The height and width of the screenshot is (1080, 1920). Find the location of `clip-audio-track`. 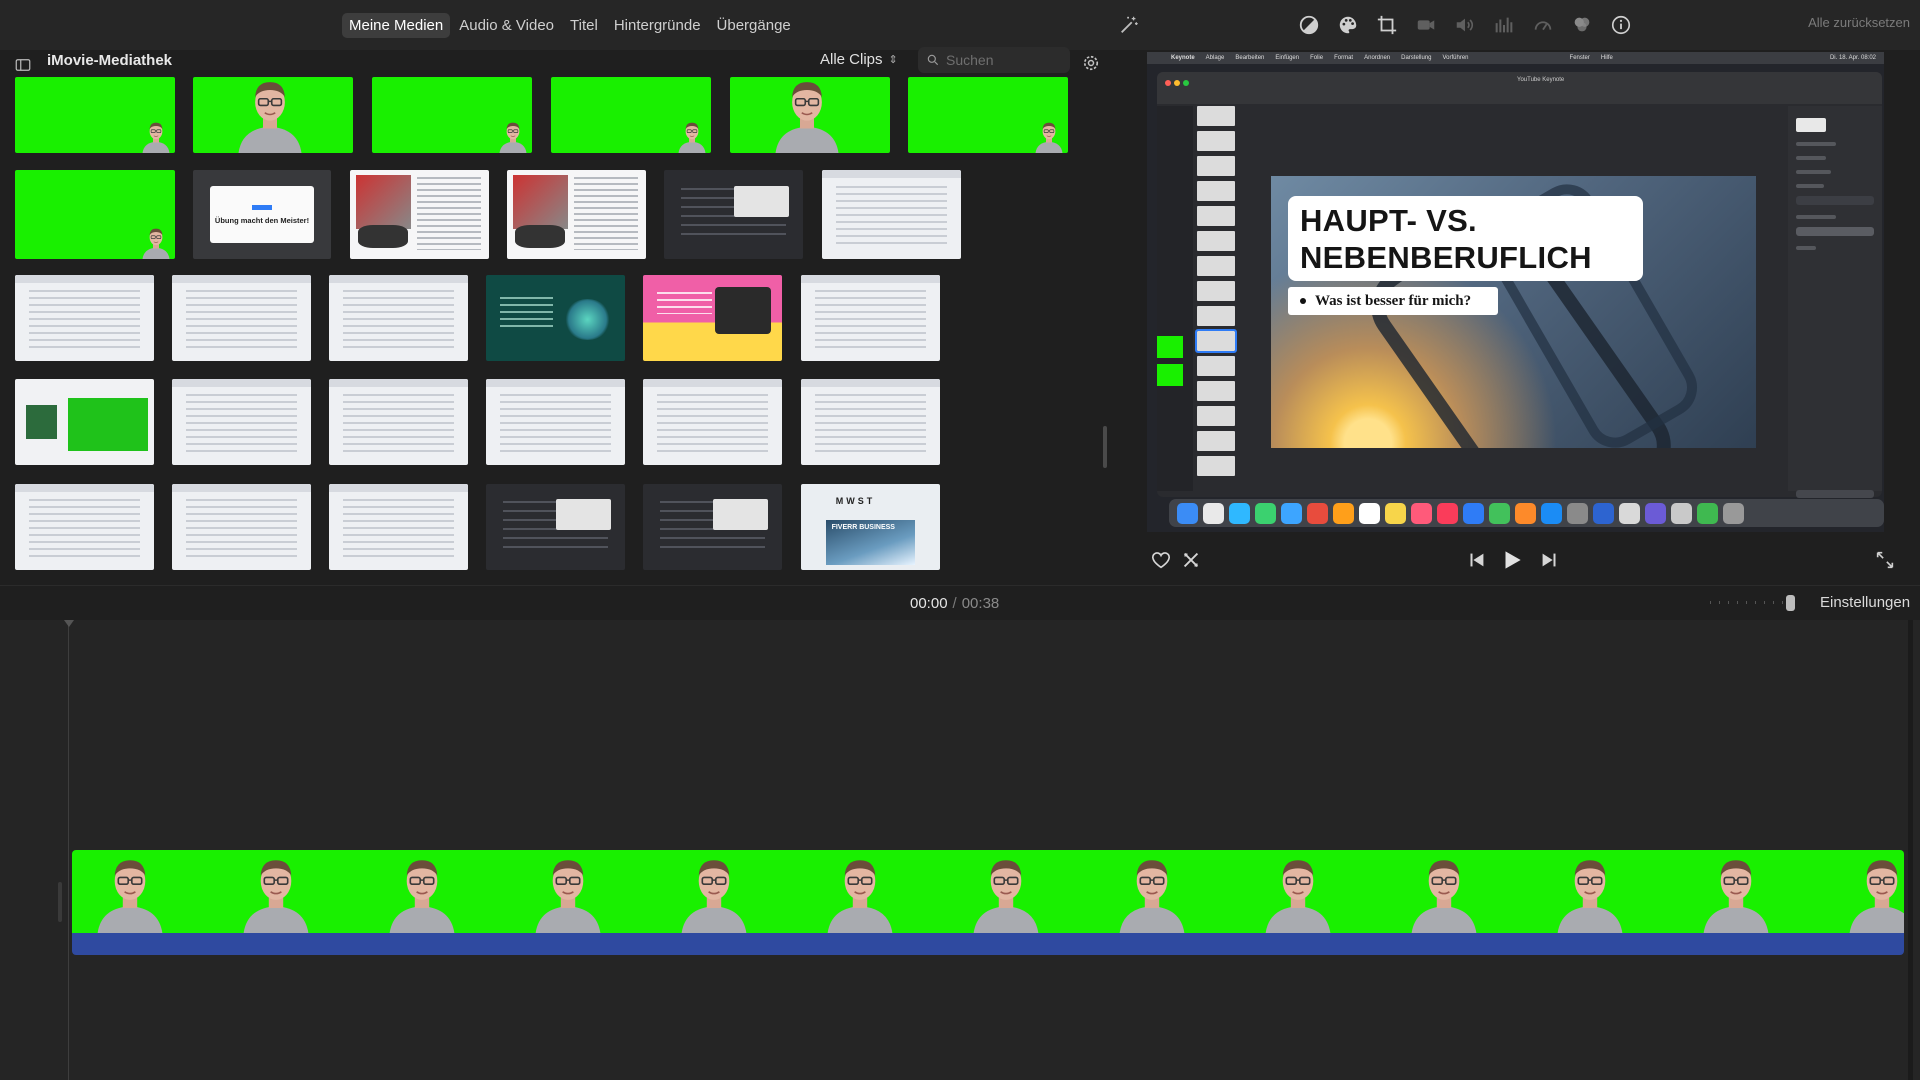

clip-audio-track is located at coordinates (988, 944).